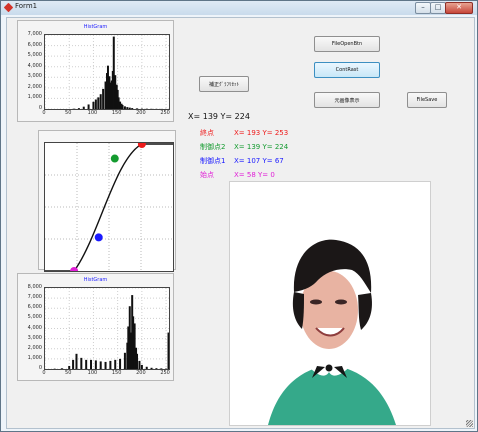 This screenshot has height=432, width=478. Describe the element at coordinates (68, 373) in the screenshot. I see `bottom-histogram-x-tick: 50` at that location.